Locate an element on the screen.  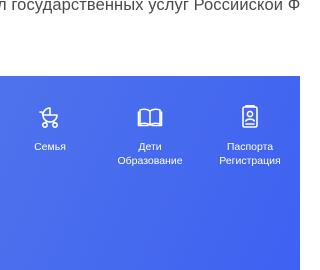
book-icon is located at coordinates (150, 117).